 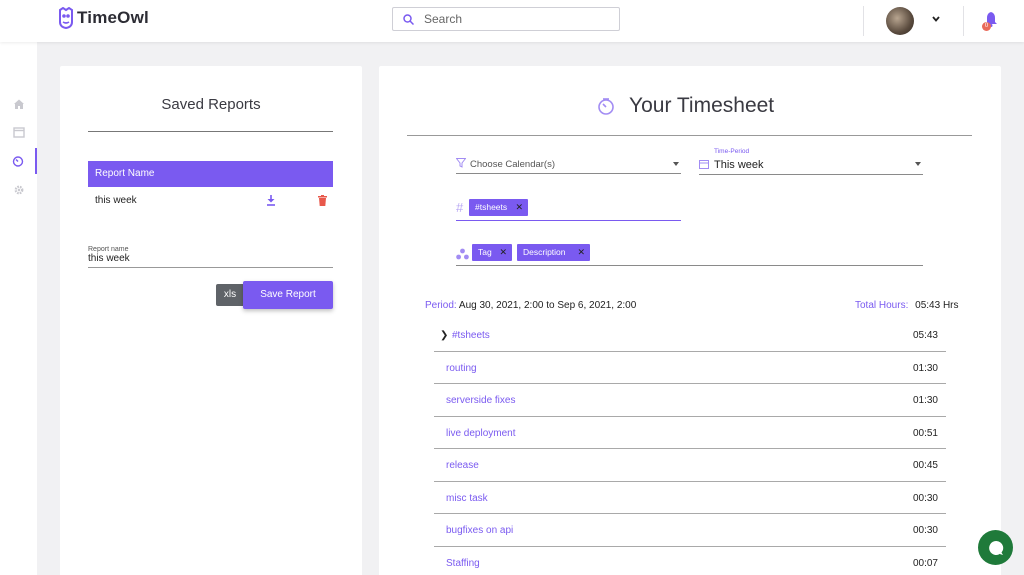 What do you see at coordinates (461, 163) in the screenshot?
I see `filter-icon` at bounding box center [461, 163].